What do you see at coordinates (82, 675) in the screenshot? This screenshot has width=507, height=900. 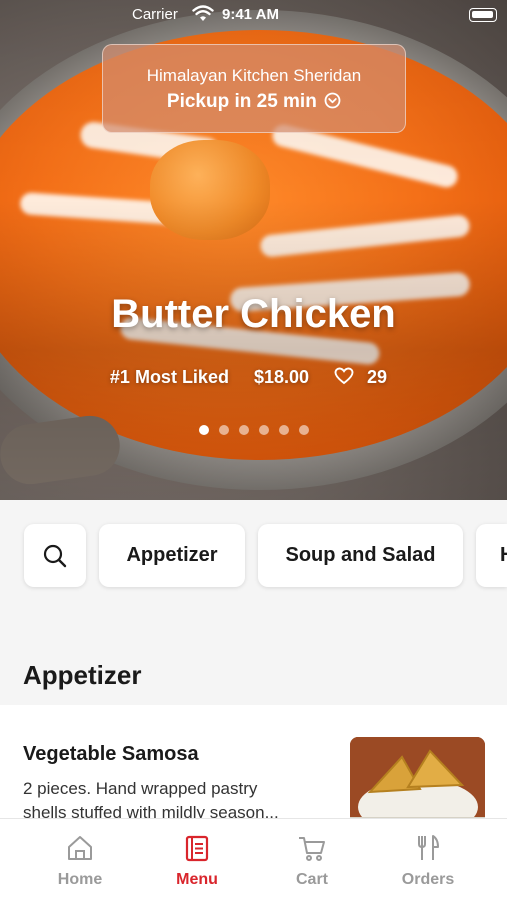 I see `section-title: Appetizer` at bounding box center [82, 675].